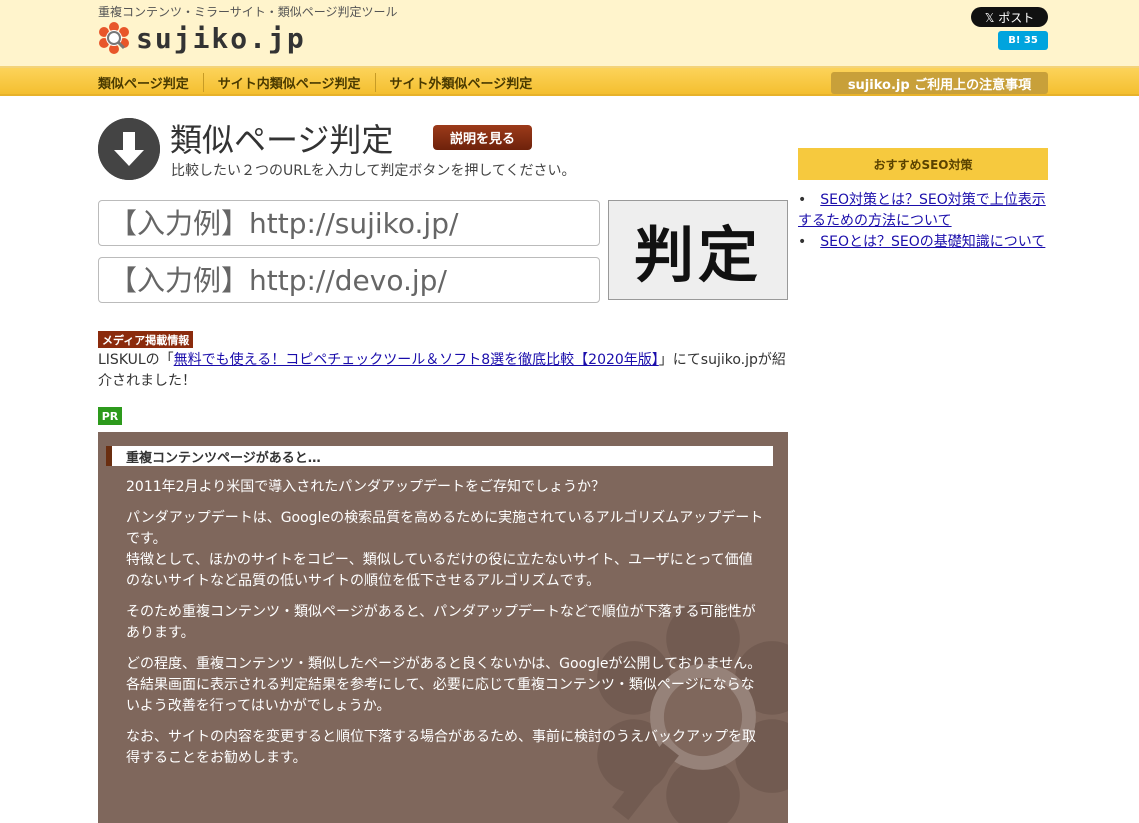  I want to click on logo-text: sujiko.jp, so click(221, 38).